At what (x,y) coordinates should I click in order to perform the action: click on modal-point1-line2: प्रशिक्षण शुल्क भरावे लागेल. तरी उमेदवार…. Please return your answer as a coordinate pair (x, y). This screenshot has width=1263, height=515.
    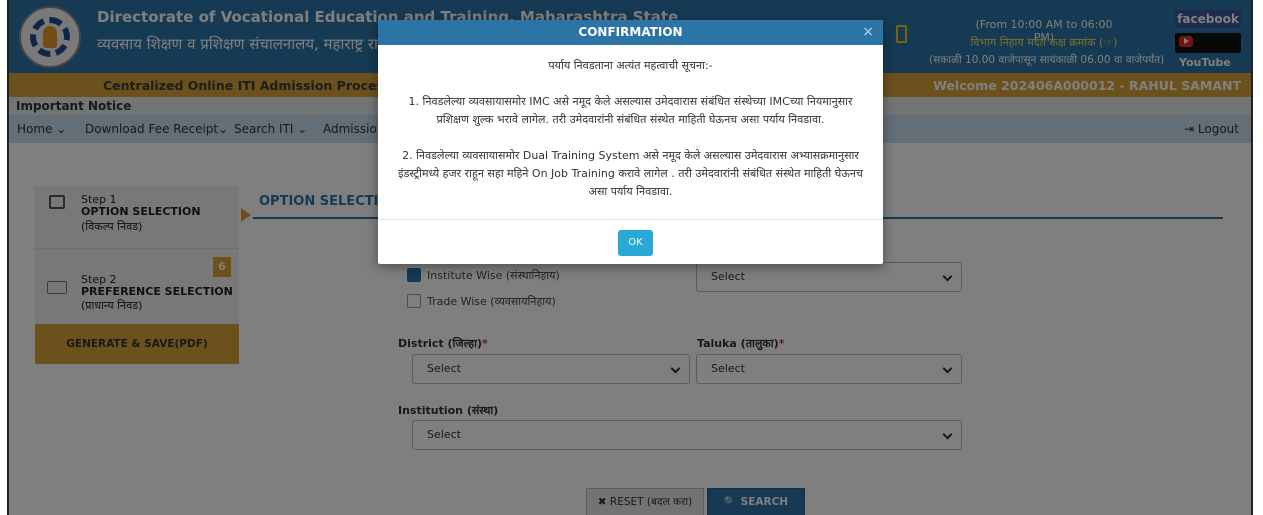
    Looking at the image, I should click on (630, 119).